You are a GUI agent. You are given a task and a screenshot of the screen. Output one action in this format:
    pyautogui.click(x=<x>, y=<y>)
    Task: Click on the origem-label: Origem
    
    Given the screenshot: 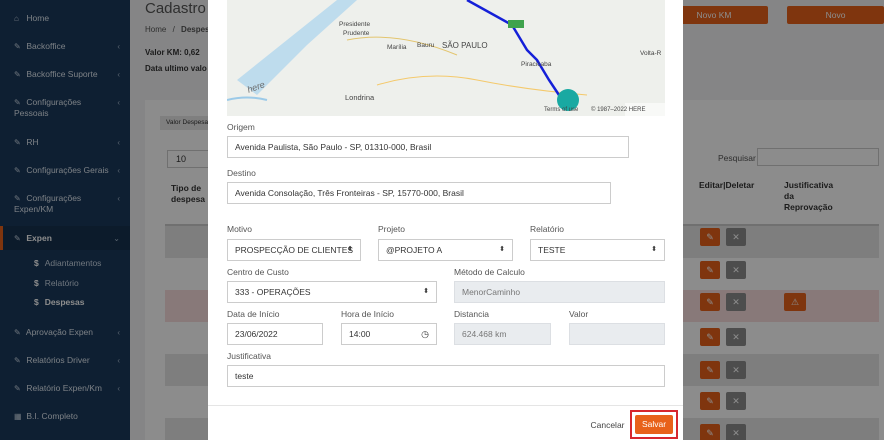 What is the action you would take?
    pyautogui.click(x=241, y=127)
    